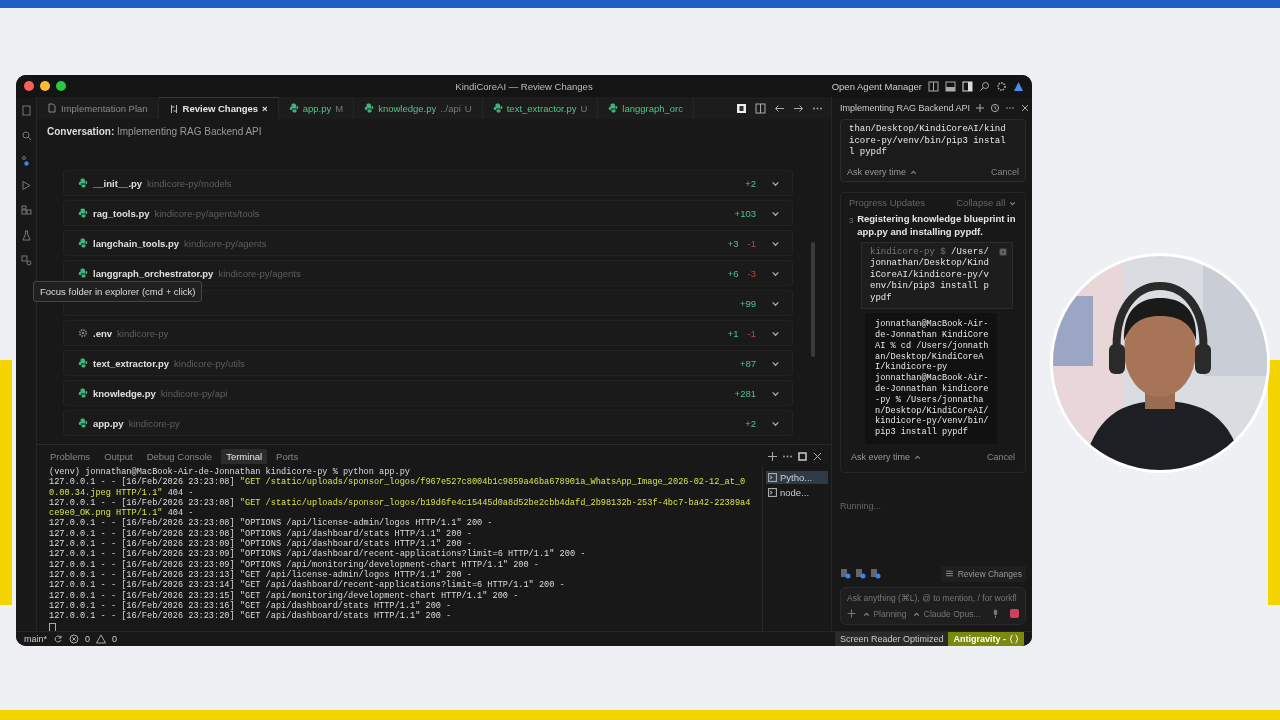 This screenshot has height=720, width=1280. What do you see at coordinates (136, 243) in the screenshot?
I see `file-name: langchain_tools.py` at bounding box center [136, 243].